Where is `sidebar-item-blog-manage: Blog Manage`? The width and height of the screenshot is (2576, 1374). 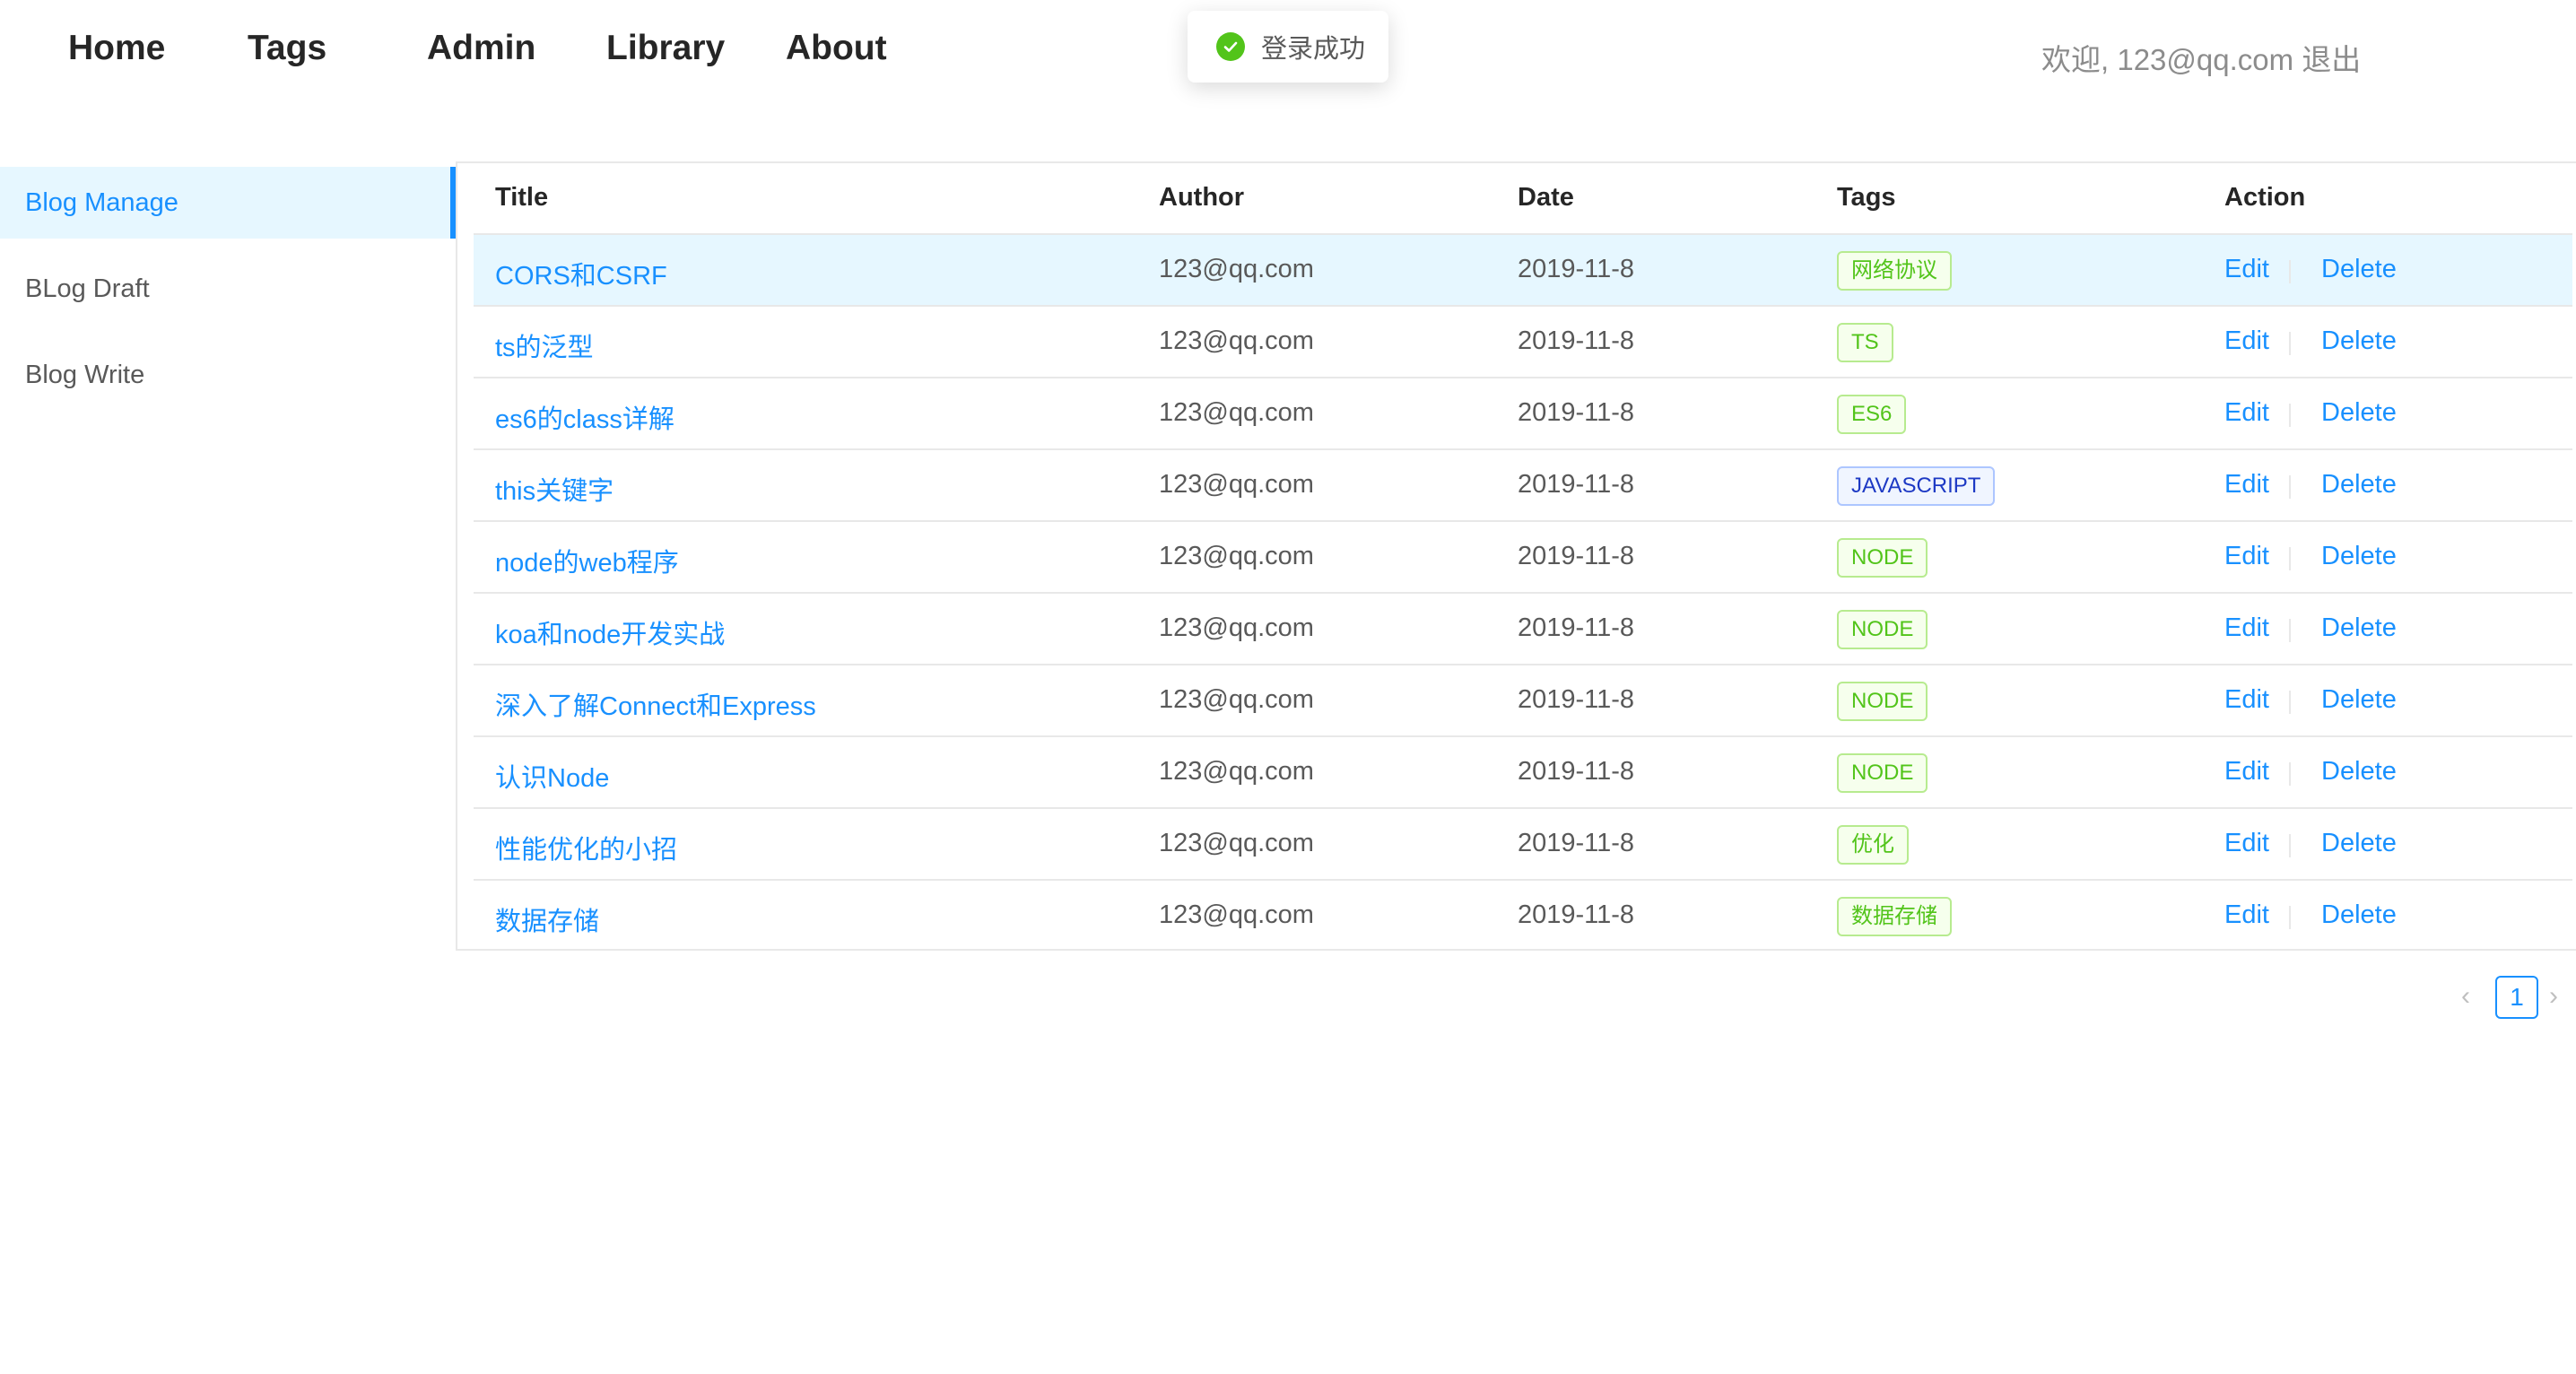 sidebar-item-blog-manage: Blog Manage is located at coordinates (228, 203).